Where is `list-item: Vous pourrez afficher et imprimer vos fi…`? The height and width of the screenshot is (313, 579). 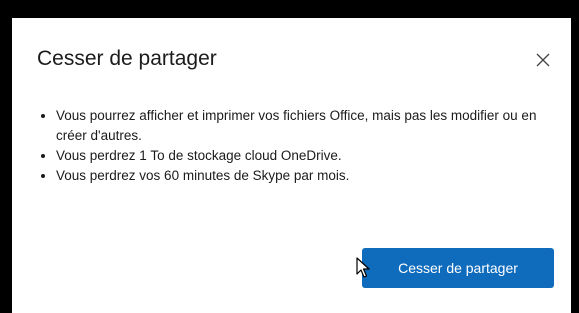 list-item: Vous pourrez afficher et imprimer vos fi… is located at coordinates (308, 126).